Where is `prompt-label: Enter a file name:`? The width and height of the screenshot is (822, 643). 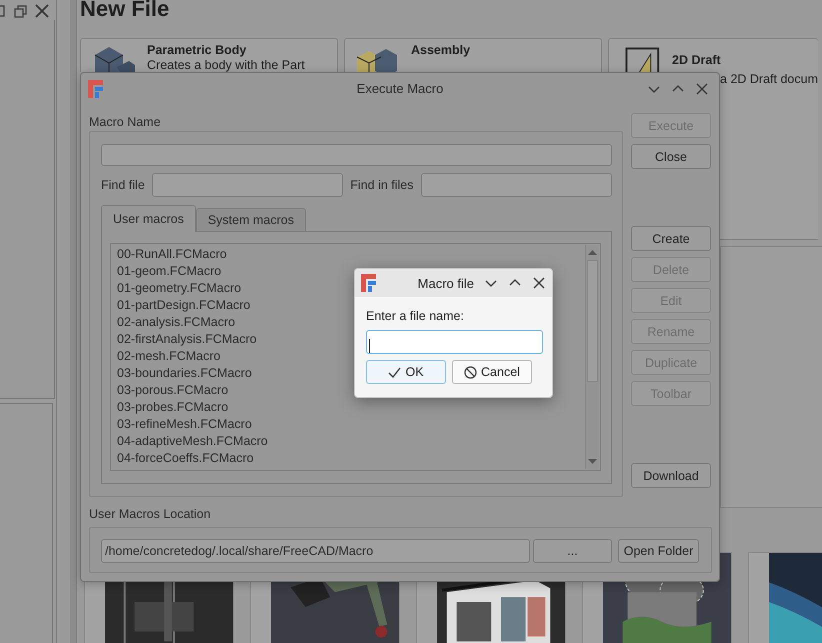
prompt-label: Enter a file name: is located at coordinates (415, 316).